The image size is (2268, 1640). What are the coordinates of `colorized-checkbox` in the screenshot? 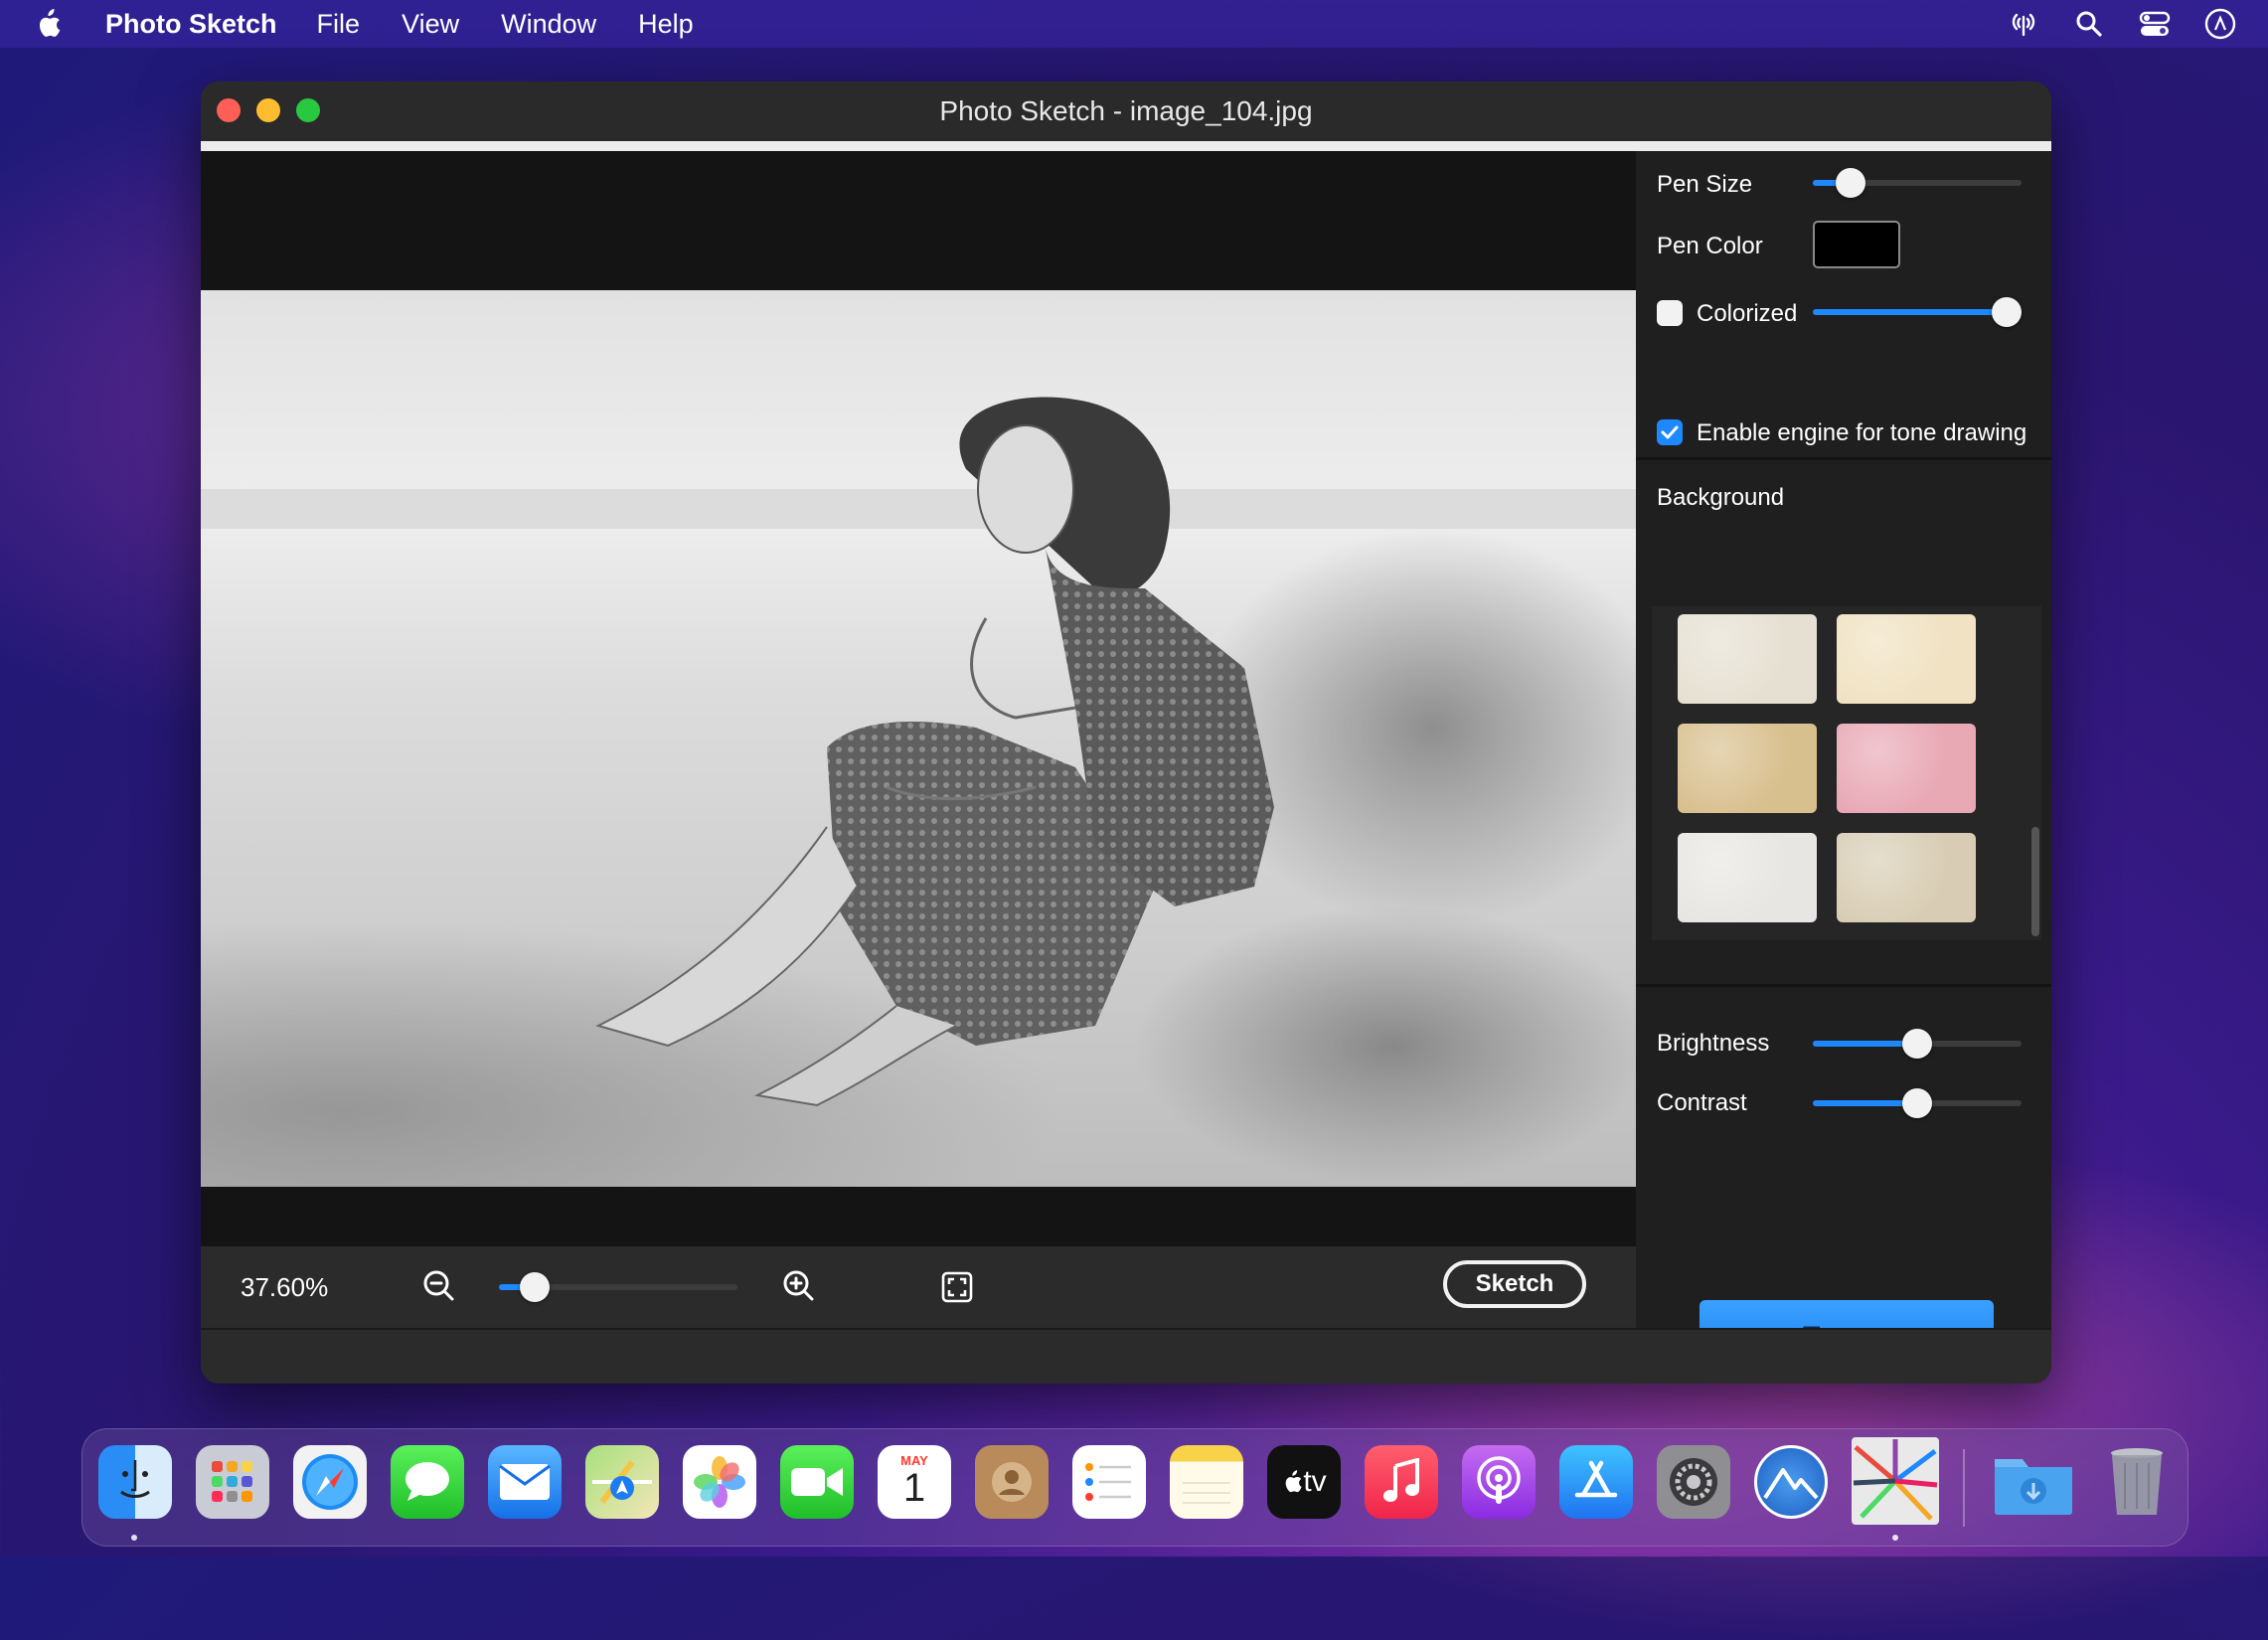 It's located at (1670, 313).